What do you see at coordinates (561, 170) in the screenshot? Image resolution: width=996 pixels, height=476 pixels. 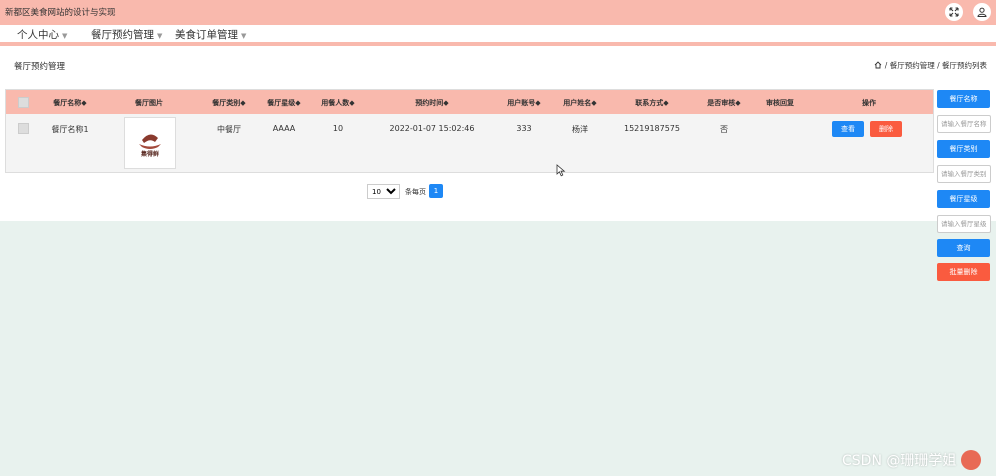 I see `mouse-cursor-icon` at bounding box center [561, 170].